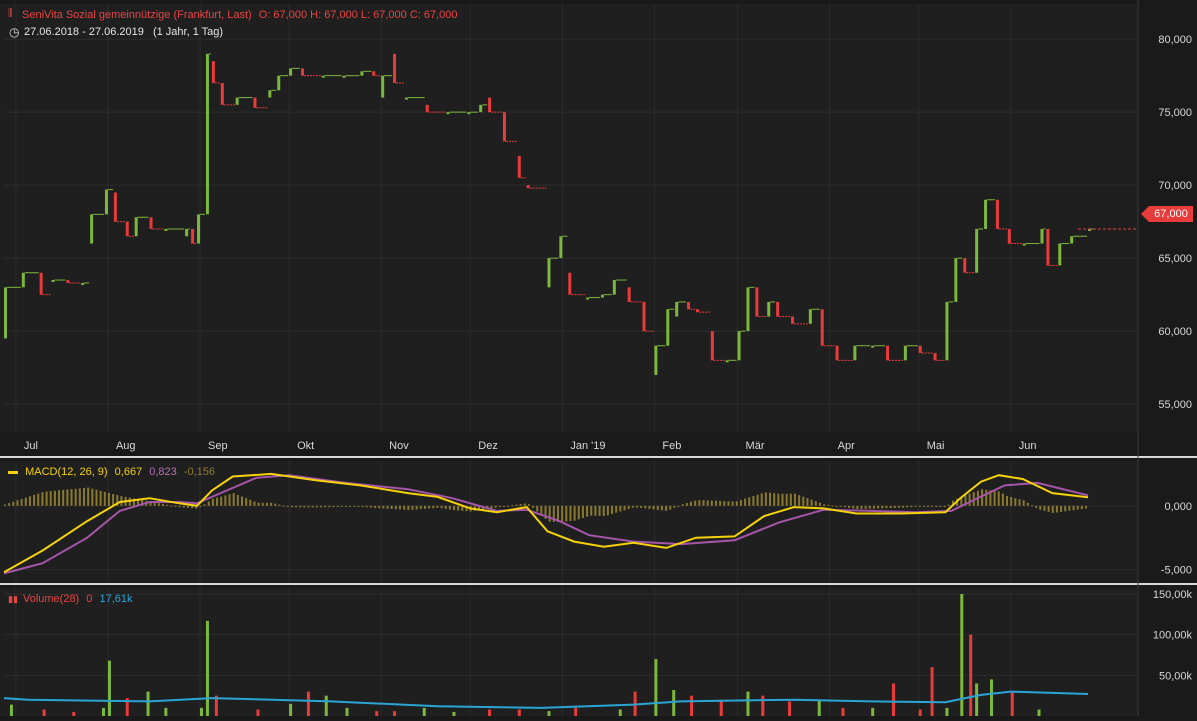 The image size is (1197, 721). Describe the element at coordinates (1173, 595) in the screenshot. I see `volume-tick-label: 150,00k` at that location.